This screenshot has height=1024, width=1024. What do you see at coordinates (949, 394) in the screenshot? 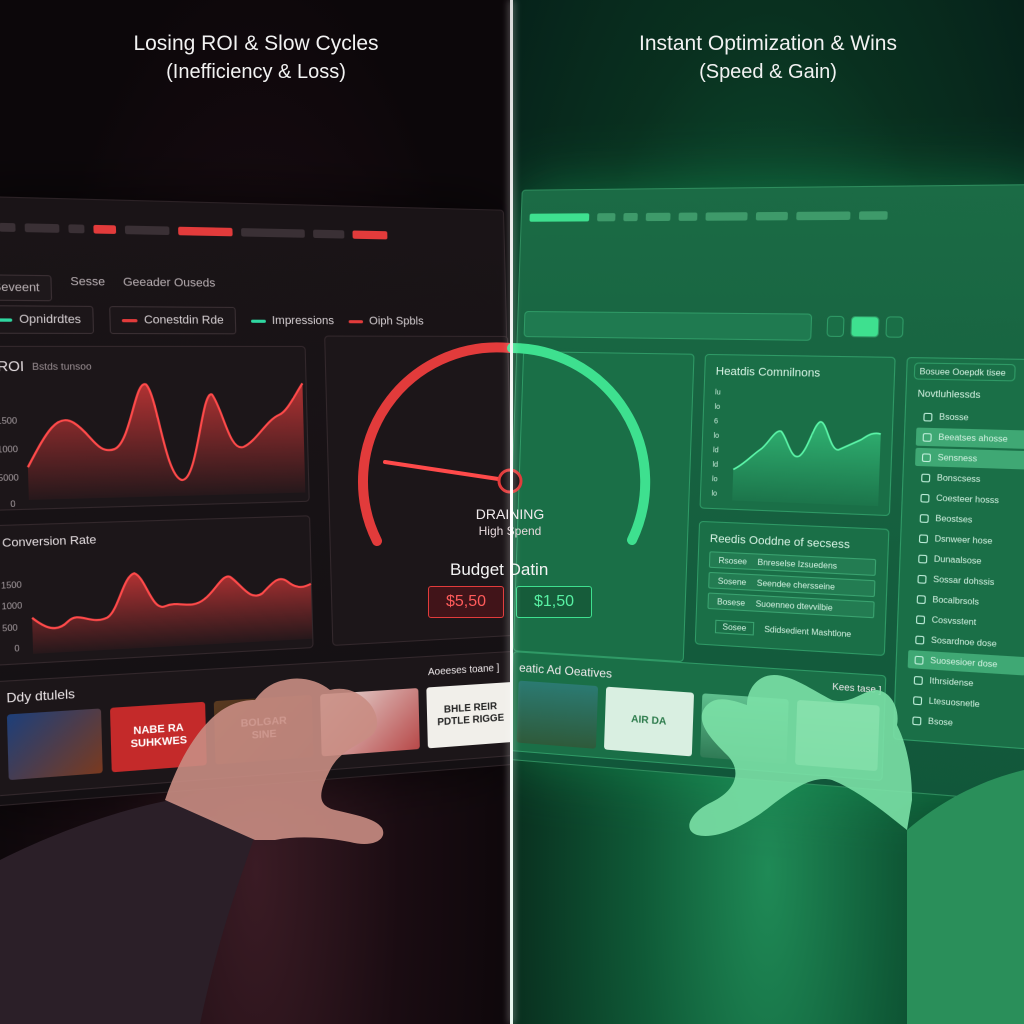
I see `sidebar-section-title: Novtluhlessds` at bounding box center [949, 394].